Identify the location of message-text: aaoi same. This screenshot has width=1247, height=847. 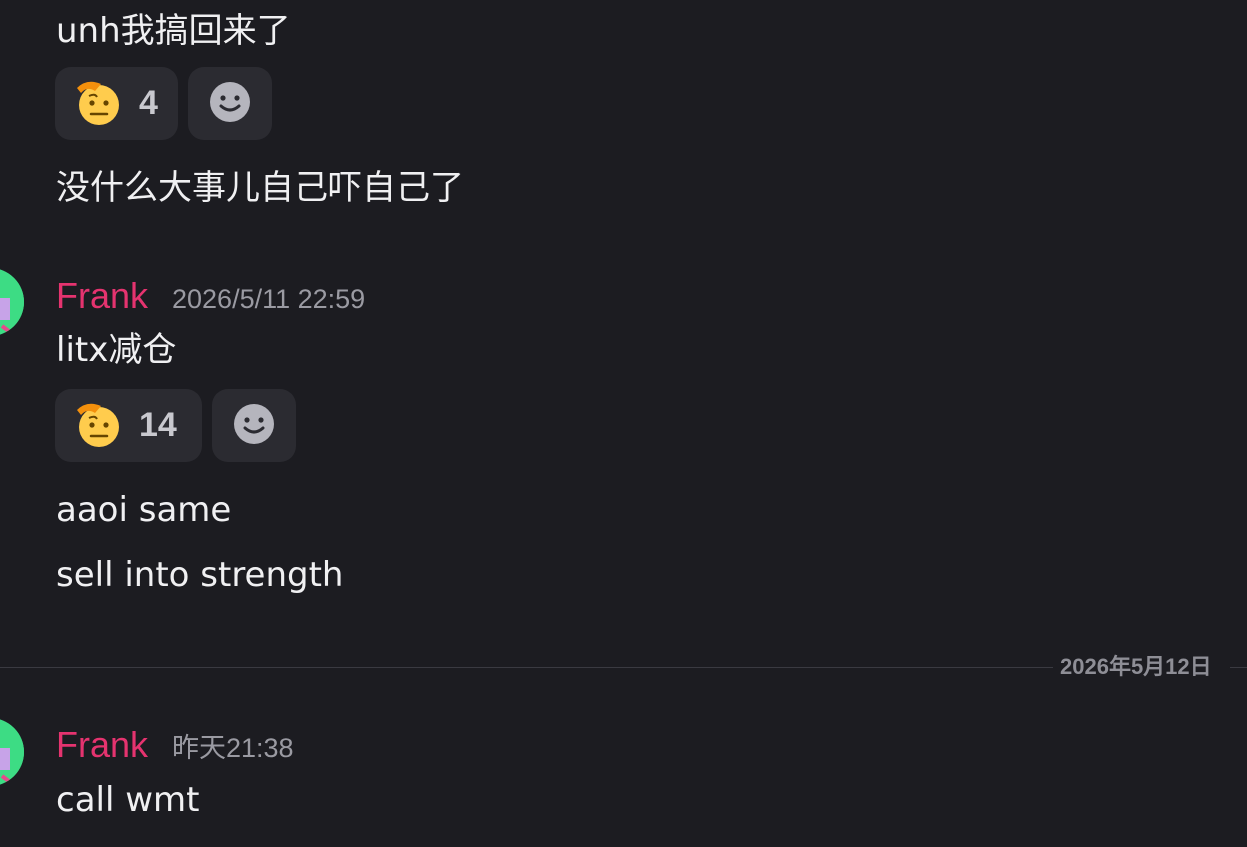
(144, 510).